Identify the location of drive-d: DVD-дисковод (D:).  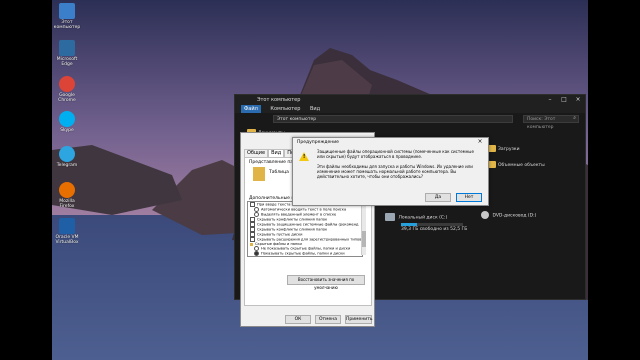
(508, 215).